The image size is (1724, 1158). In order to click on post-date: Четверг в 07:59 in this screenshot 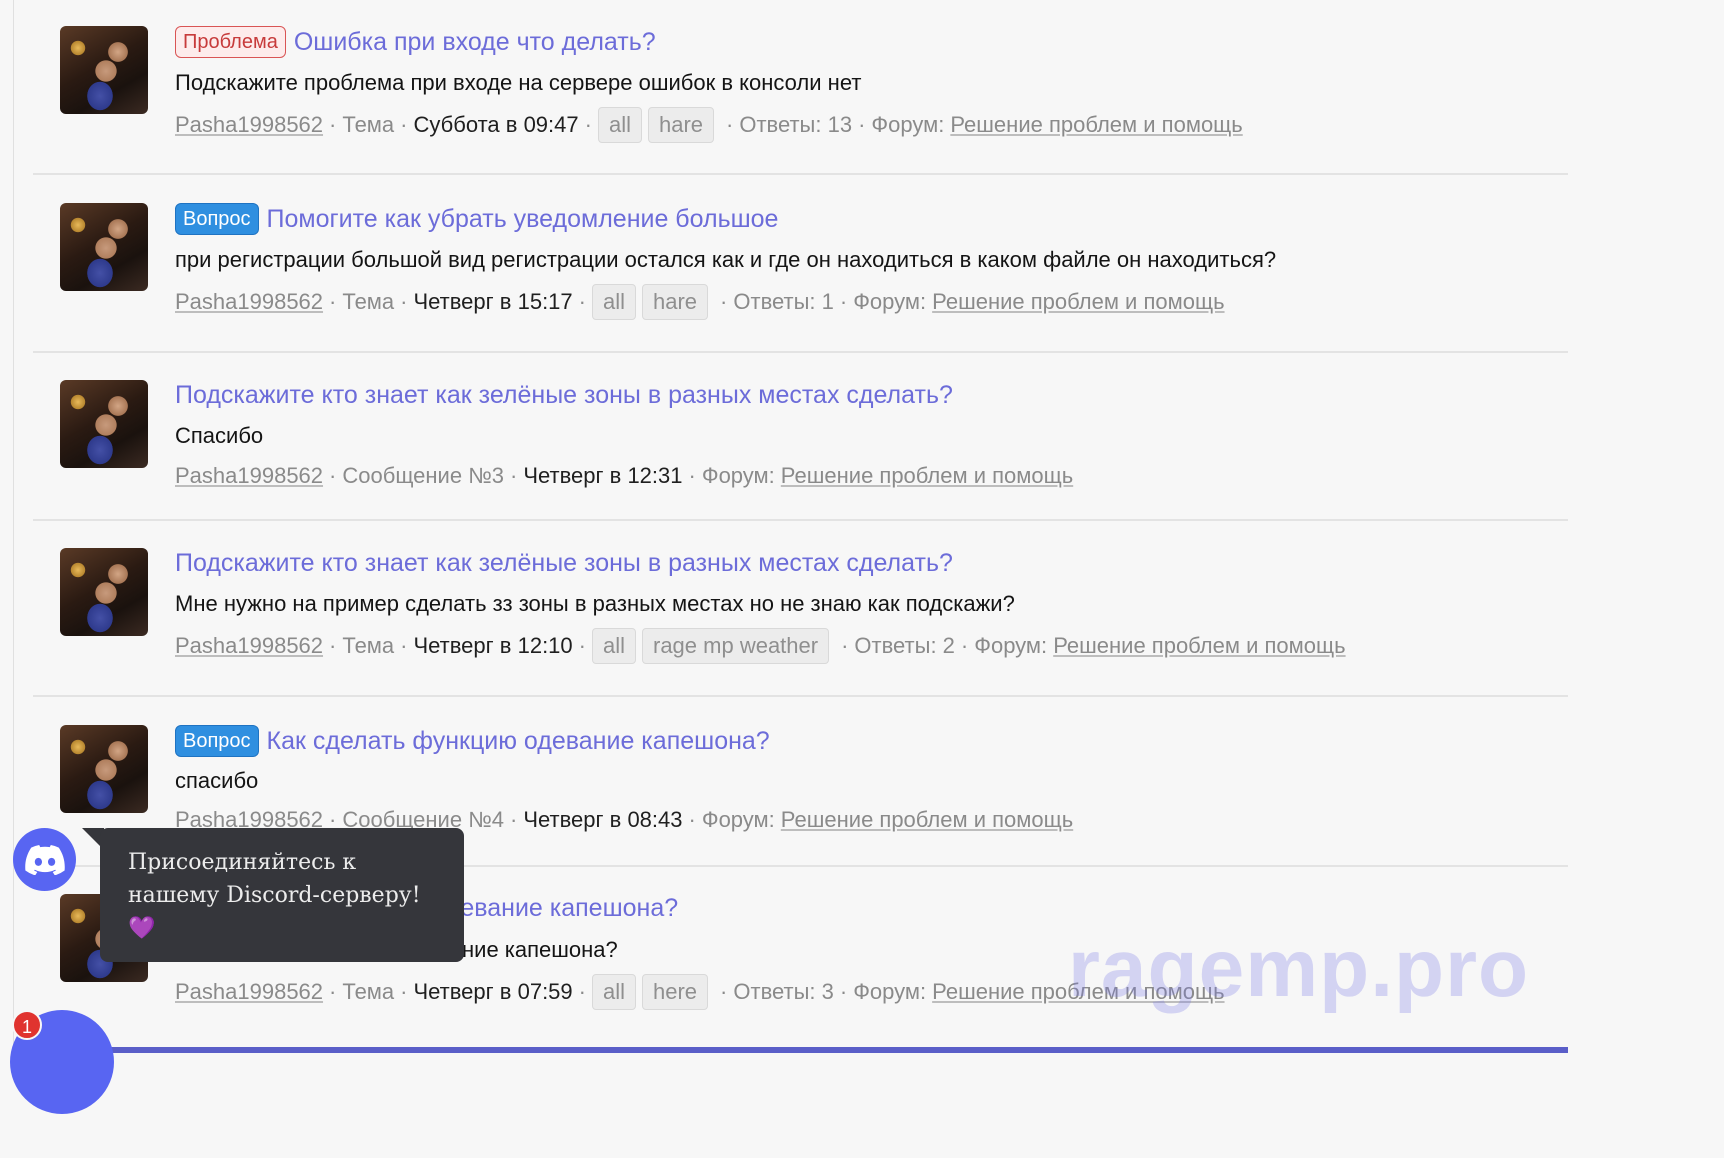, I will do `click(493, 991)`.